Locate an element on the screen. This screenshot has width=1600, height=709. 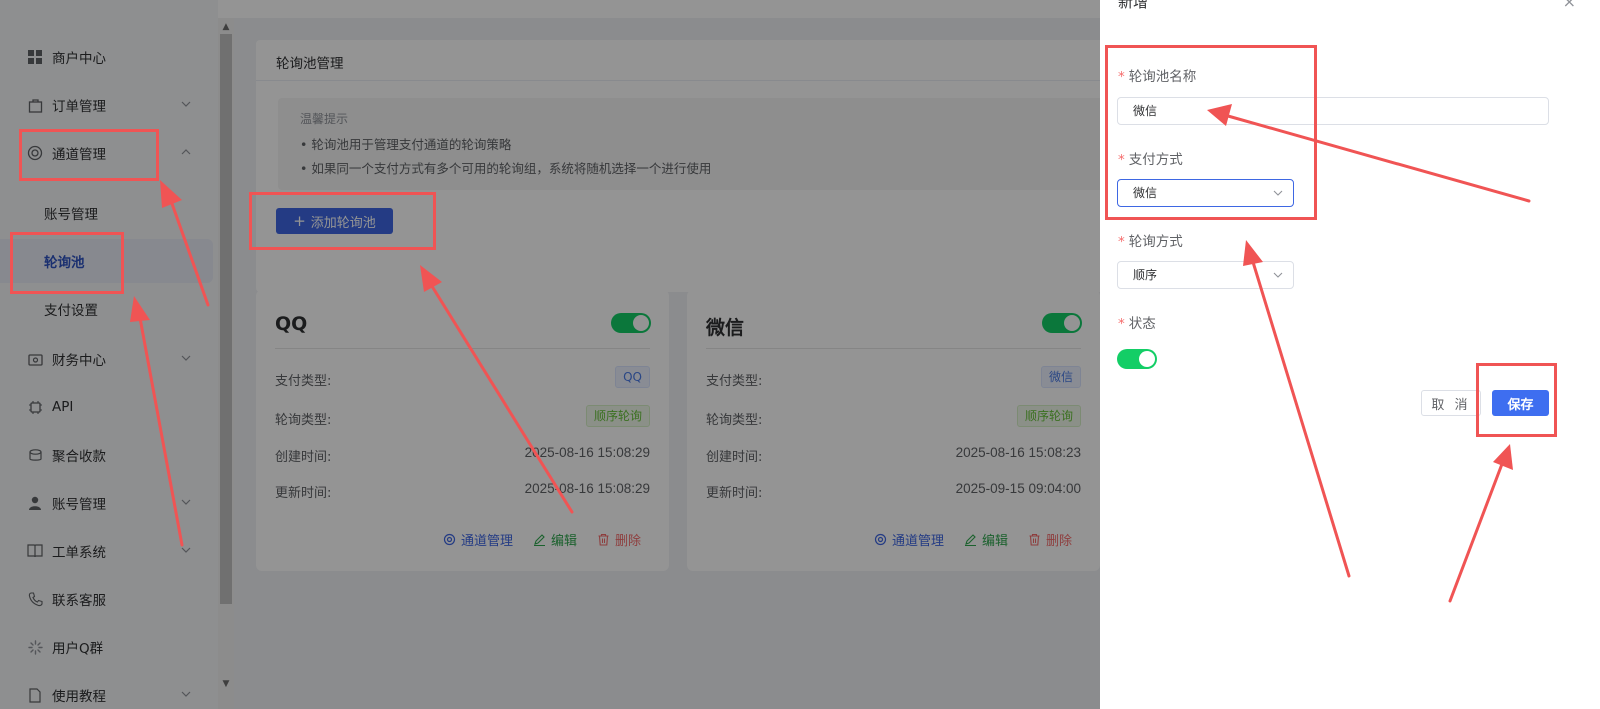
close-icon: × is located at coordinates (1569, 5).